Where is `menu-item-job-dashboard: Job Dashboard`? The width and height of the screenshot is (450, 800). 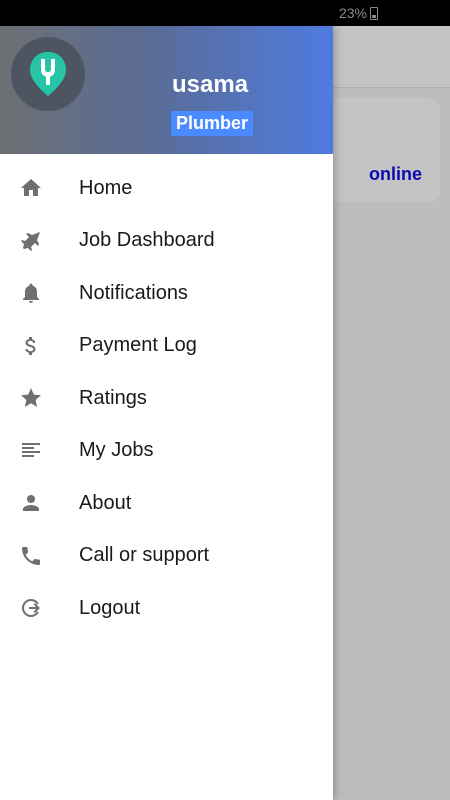
menu-item-job-dashboard: Job Dashboard is located at coordinates (166, 241).